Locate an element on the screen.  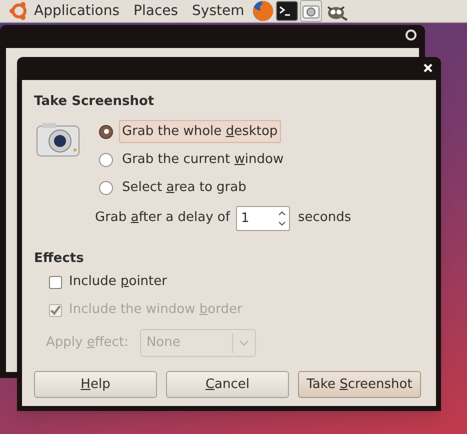
unit-label: seconds is located at coordinates (325, 218).